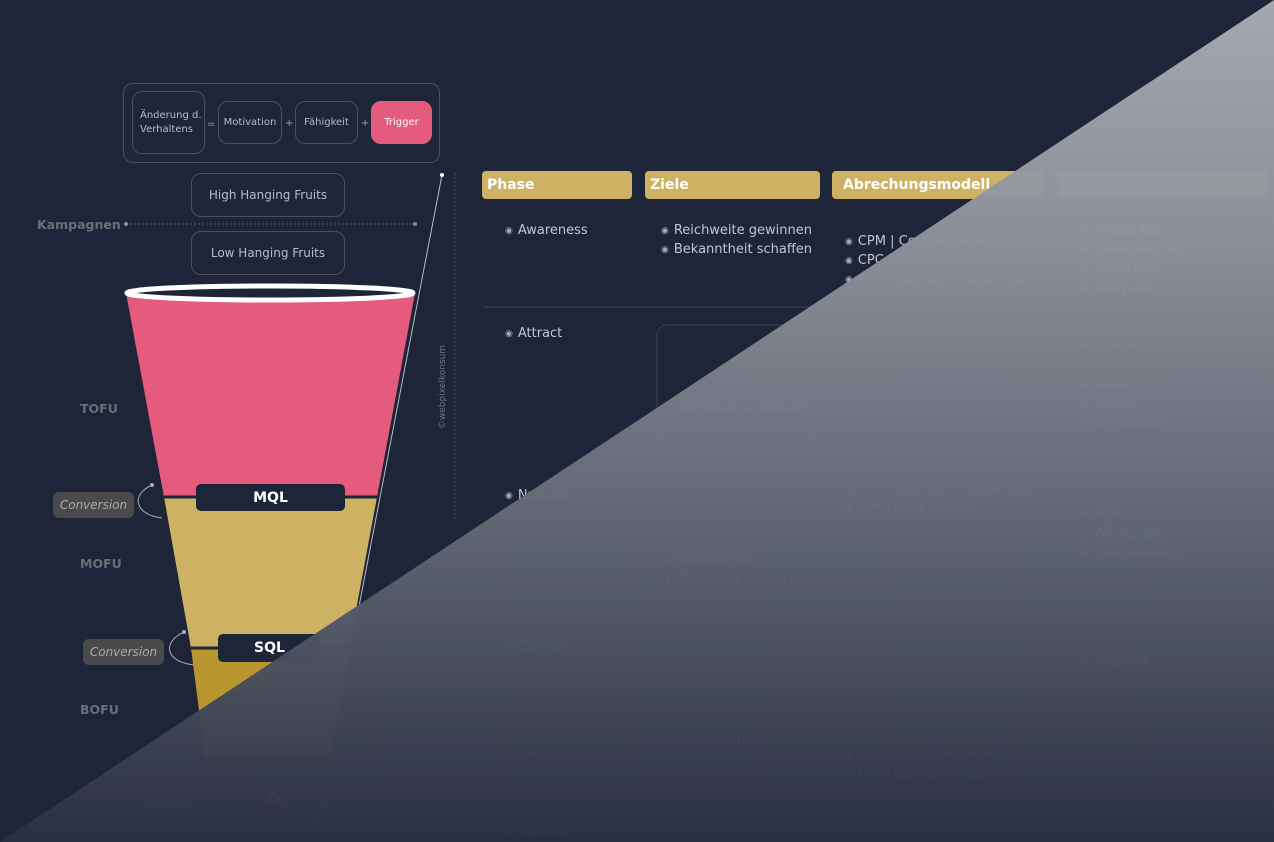 The width and height of the screenshot is (1274, 842). I want to click on list-item: CPO | Cost per Order, so click(919, 756).